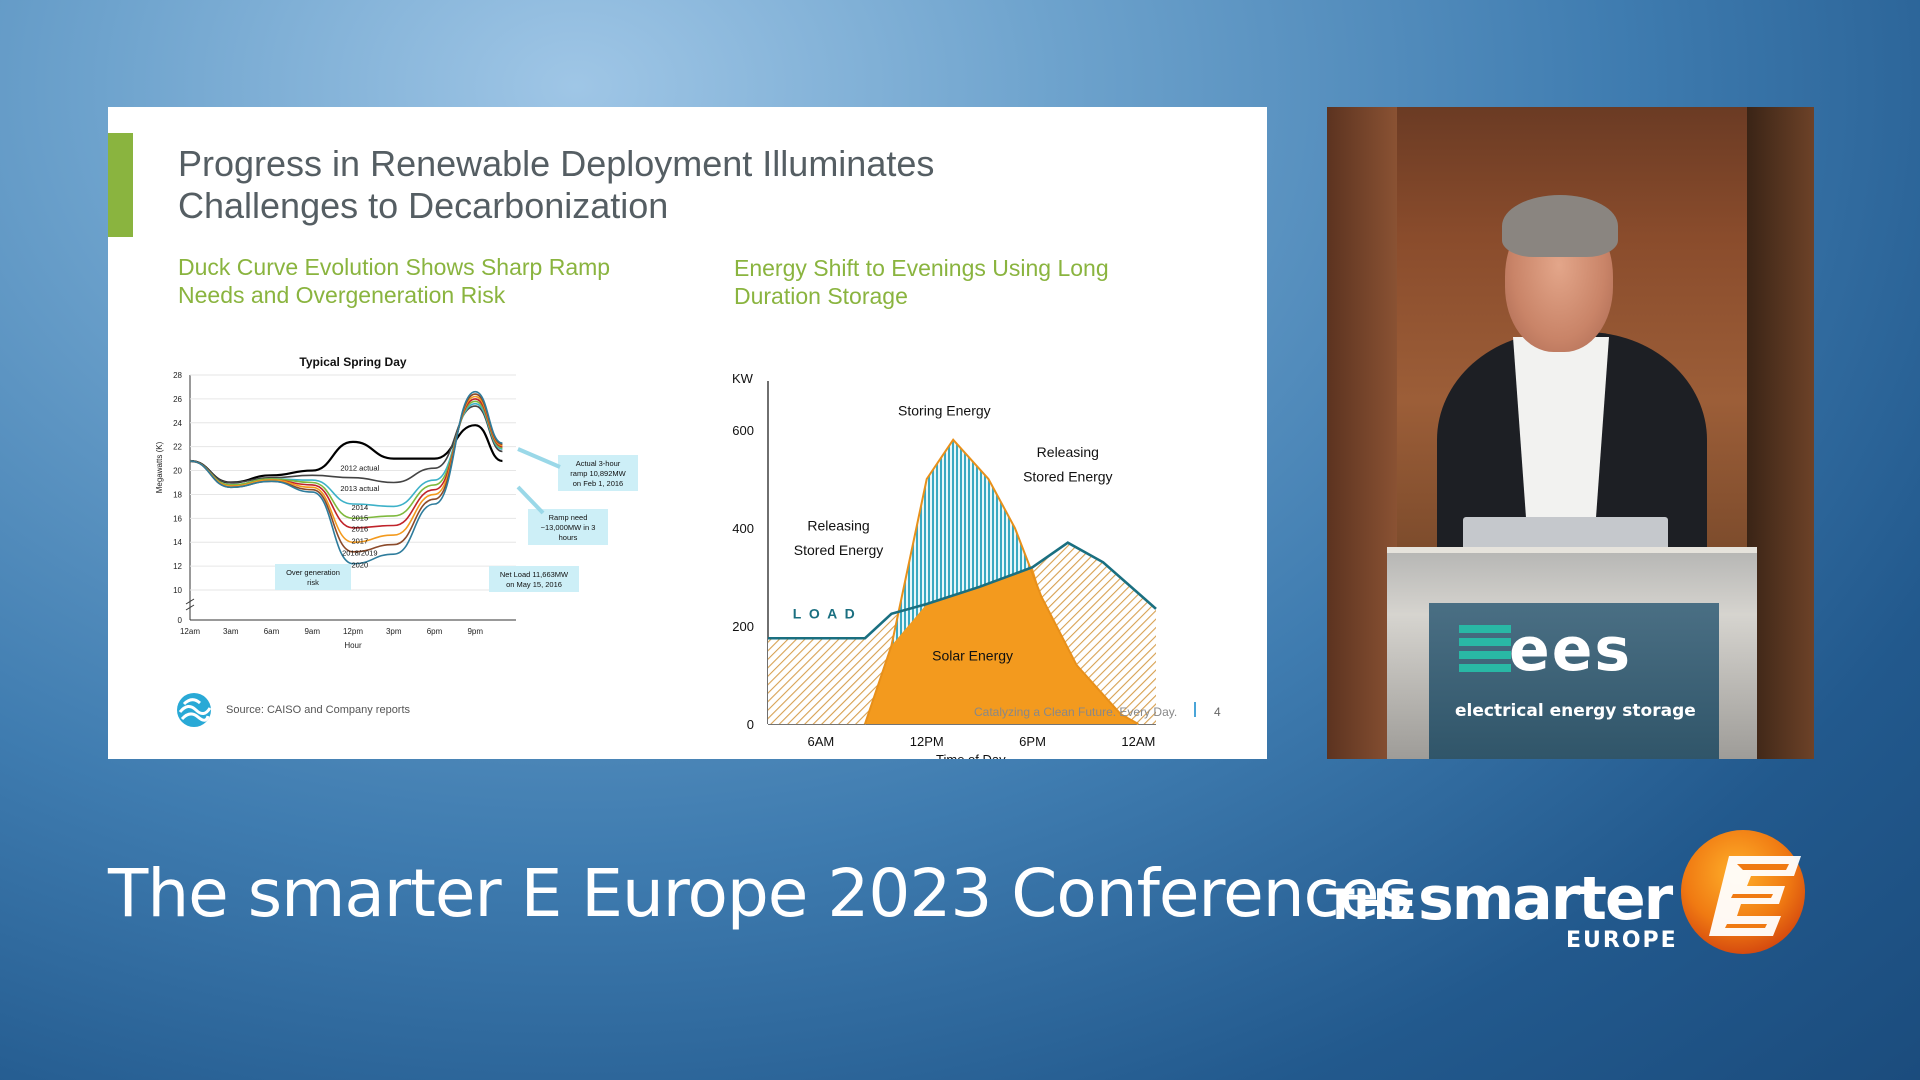 Image resolution: width=1920 pixels, height=1080 pixels. I want to click on title-accent-bar, so click(120, 185).